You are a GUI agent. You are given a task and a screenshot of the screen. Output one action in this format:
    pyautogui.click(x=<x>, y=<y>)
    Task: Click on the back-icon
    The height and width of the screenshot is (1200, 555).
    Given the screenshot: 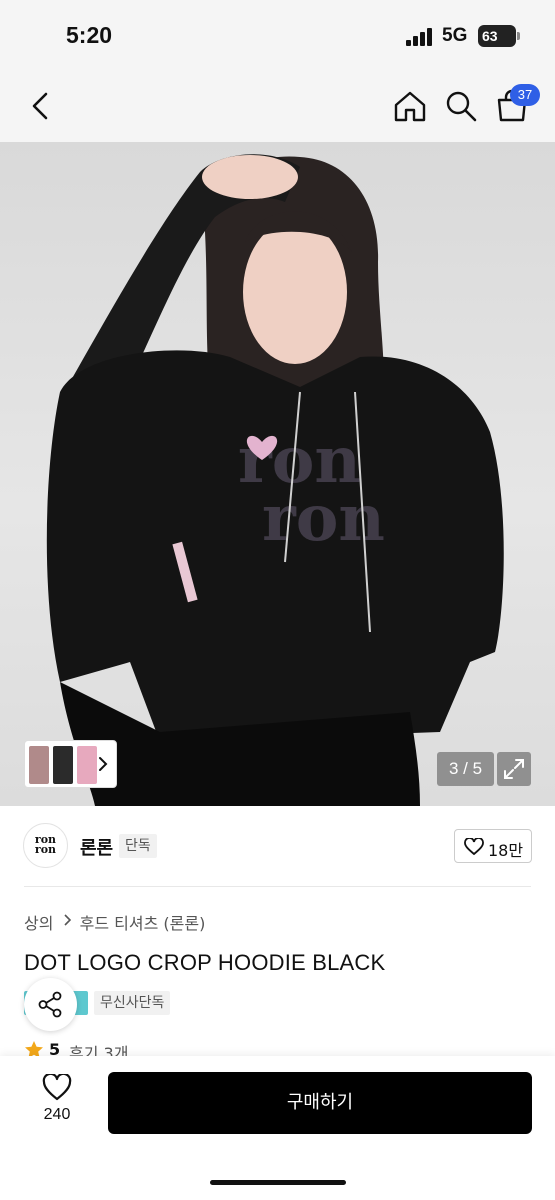 What is the action you would take?
    pyautogui.click(x=42, y=106)
    